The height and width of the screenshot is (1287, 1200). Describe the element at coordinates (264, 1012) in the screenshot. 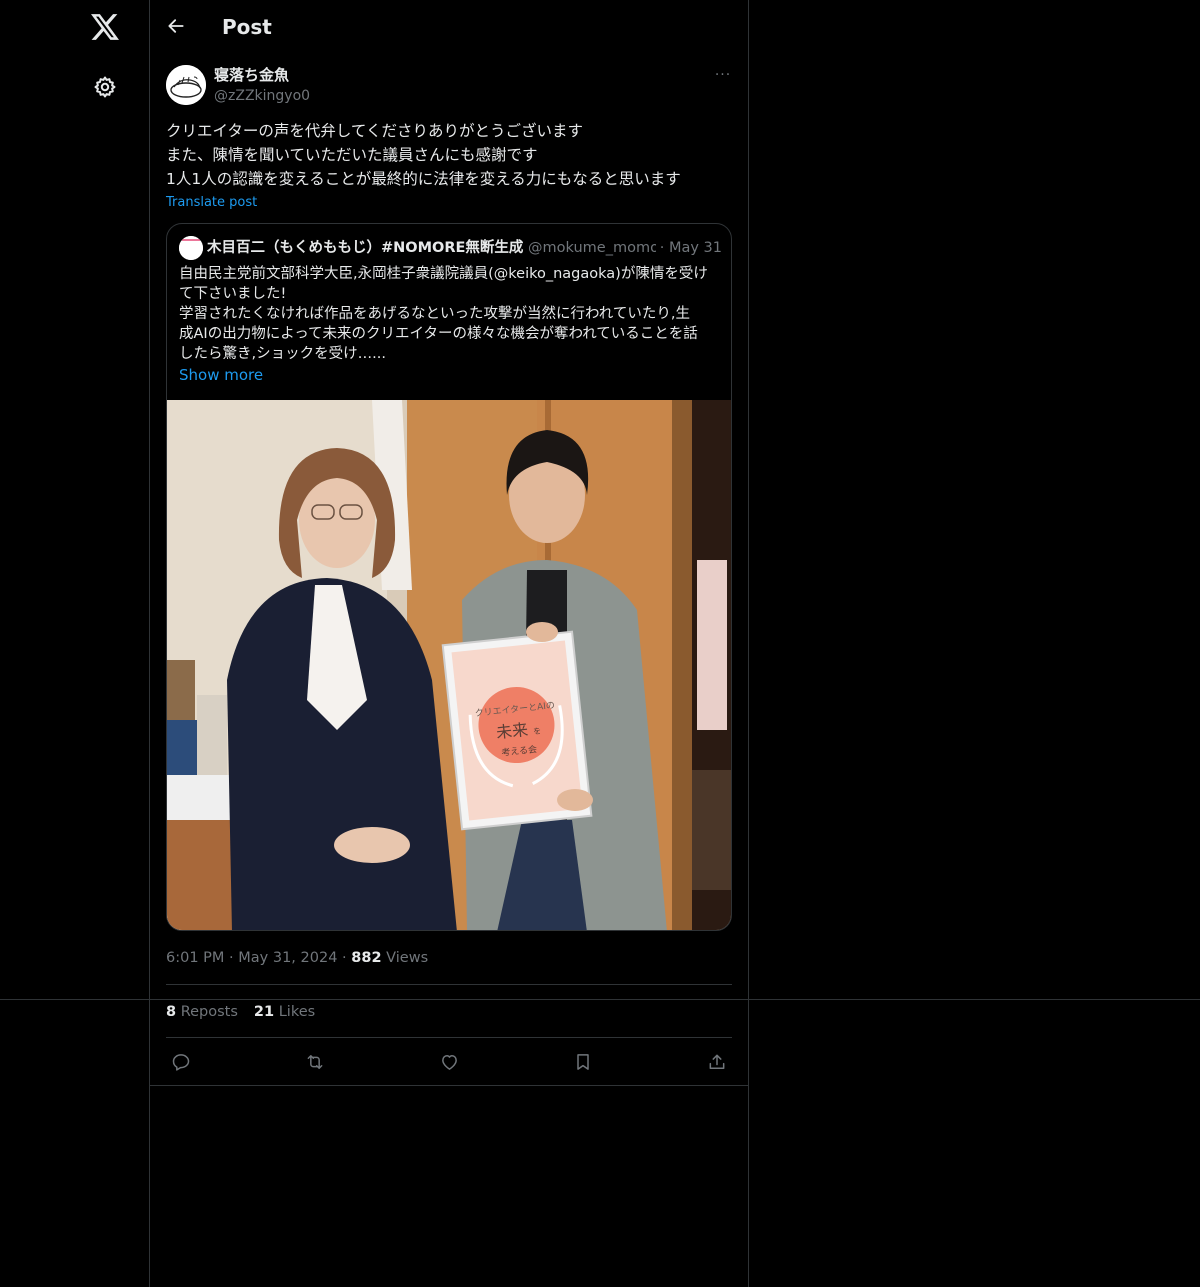

I see `likes-count: 21` at that location.